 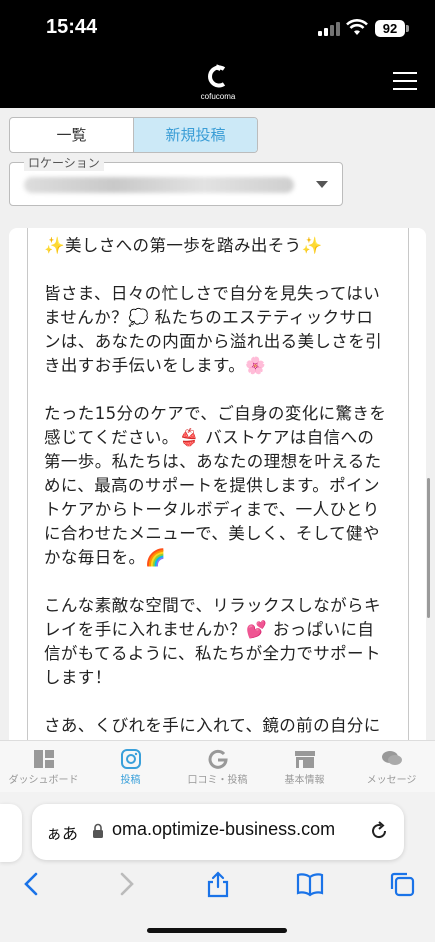 What do you see at coordinates (402, 884) in the screenshot?
I see `tabs-icon` at bounding box center [402, 884].